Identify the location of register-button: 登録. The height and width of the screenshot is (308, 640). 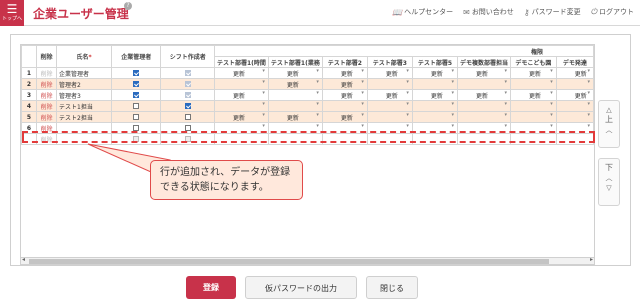
(211, 287).